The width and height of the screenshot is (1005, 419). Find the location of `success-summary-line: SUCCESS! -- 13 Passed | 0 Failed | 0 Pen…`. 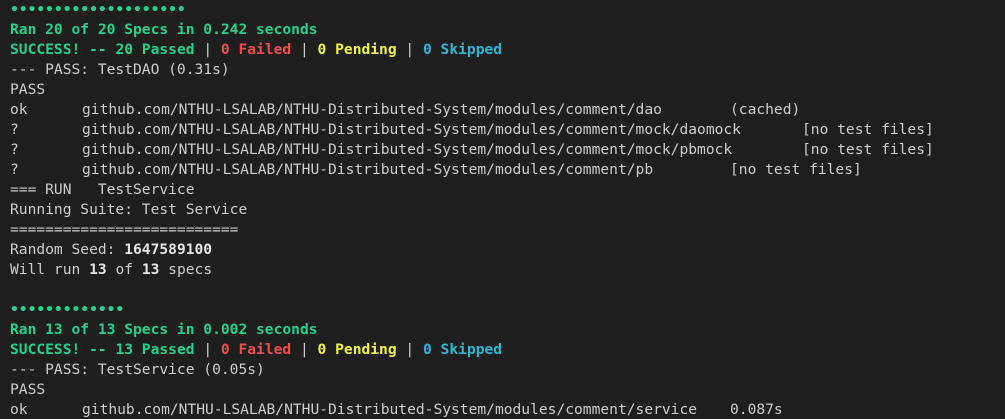

success-summary-line: SUCCESS! -- 13 Passed | 0 Failed | 0 Pen… is located at coordinates (507, 350).